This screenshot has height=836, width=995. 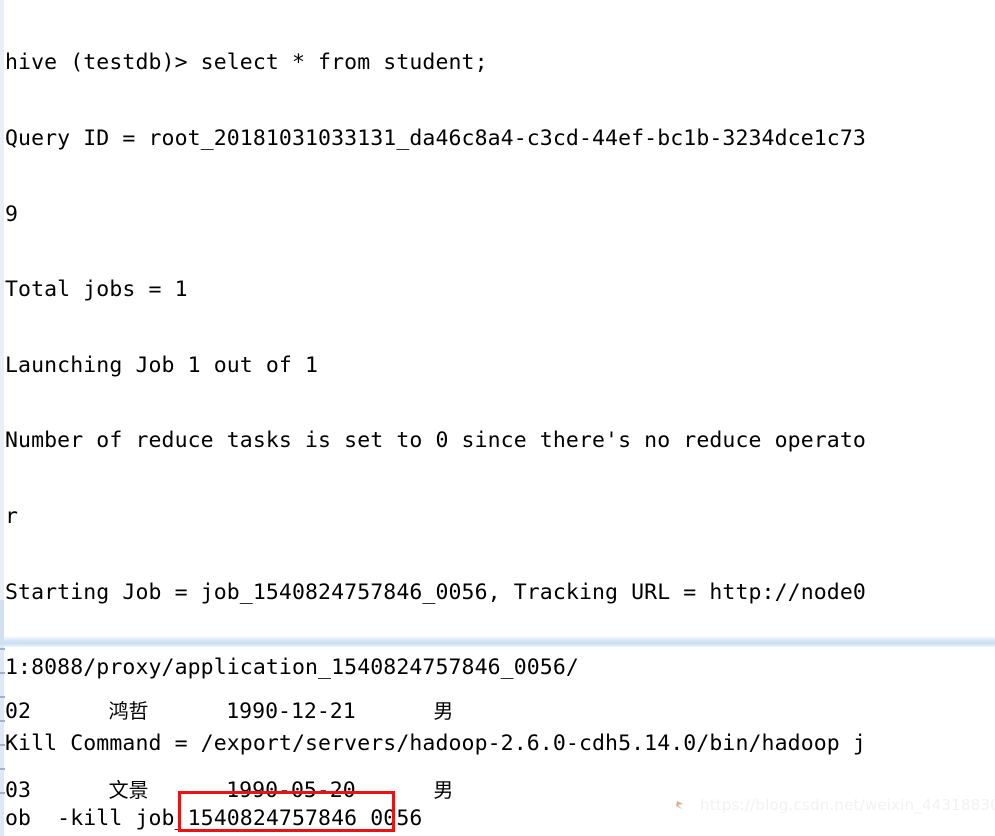 What do you see at coordinates (679, 805) in the screenshot?
I see `watermark-logo-icon` at bounding box center [679, 805].